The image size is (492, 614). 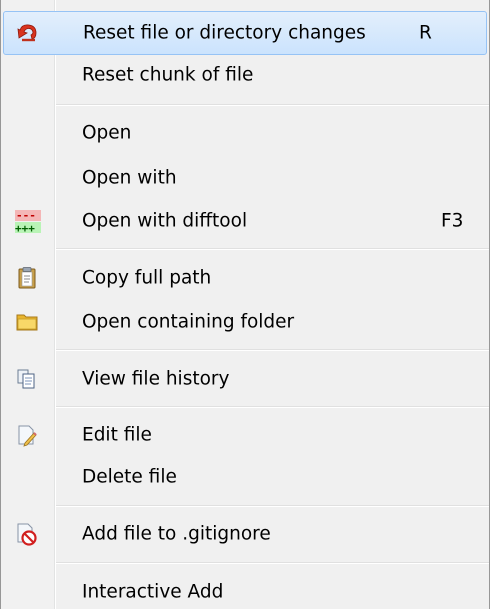 What do you see at coordinates (129, 477) in the screenshot?
I see `menu-item-label: Delete file` at bounding box center [129, 477].